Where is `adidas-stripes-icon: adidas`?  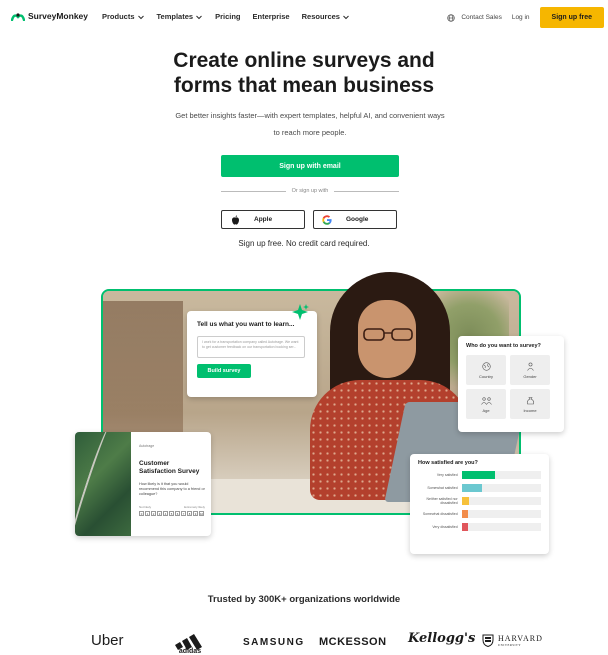
adidas-stripes-icon: adidas is located at coordinates (188, 644).